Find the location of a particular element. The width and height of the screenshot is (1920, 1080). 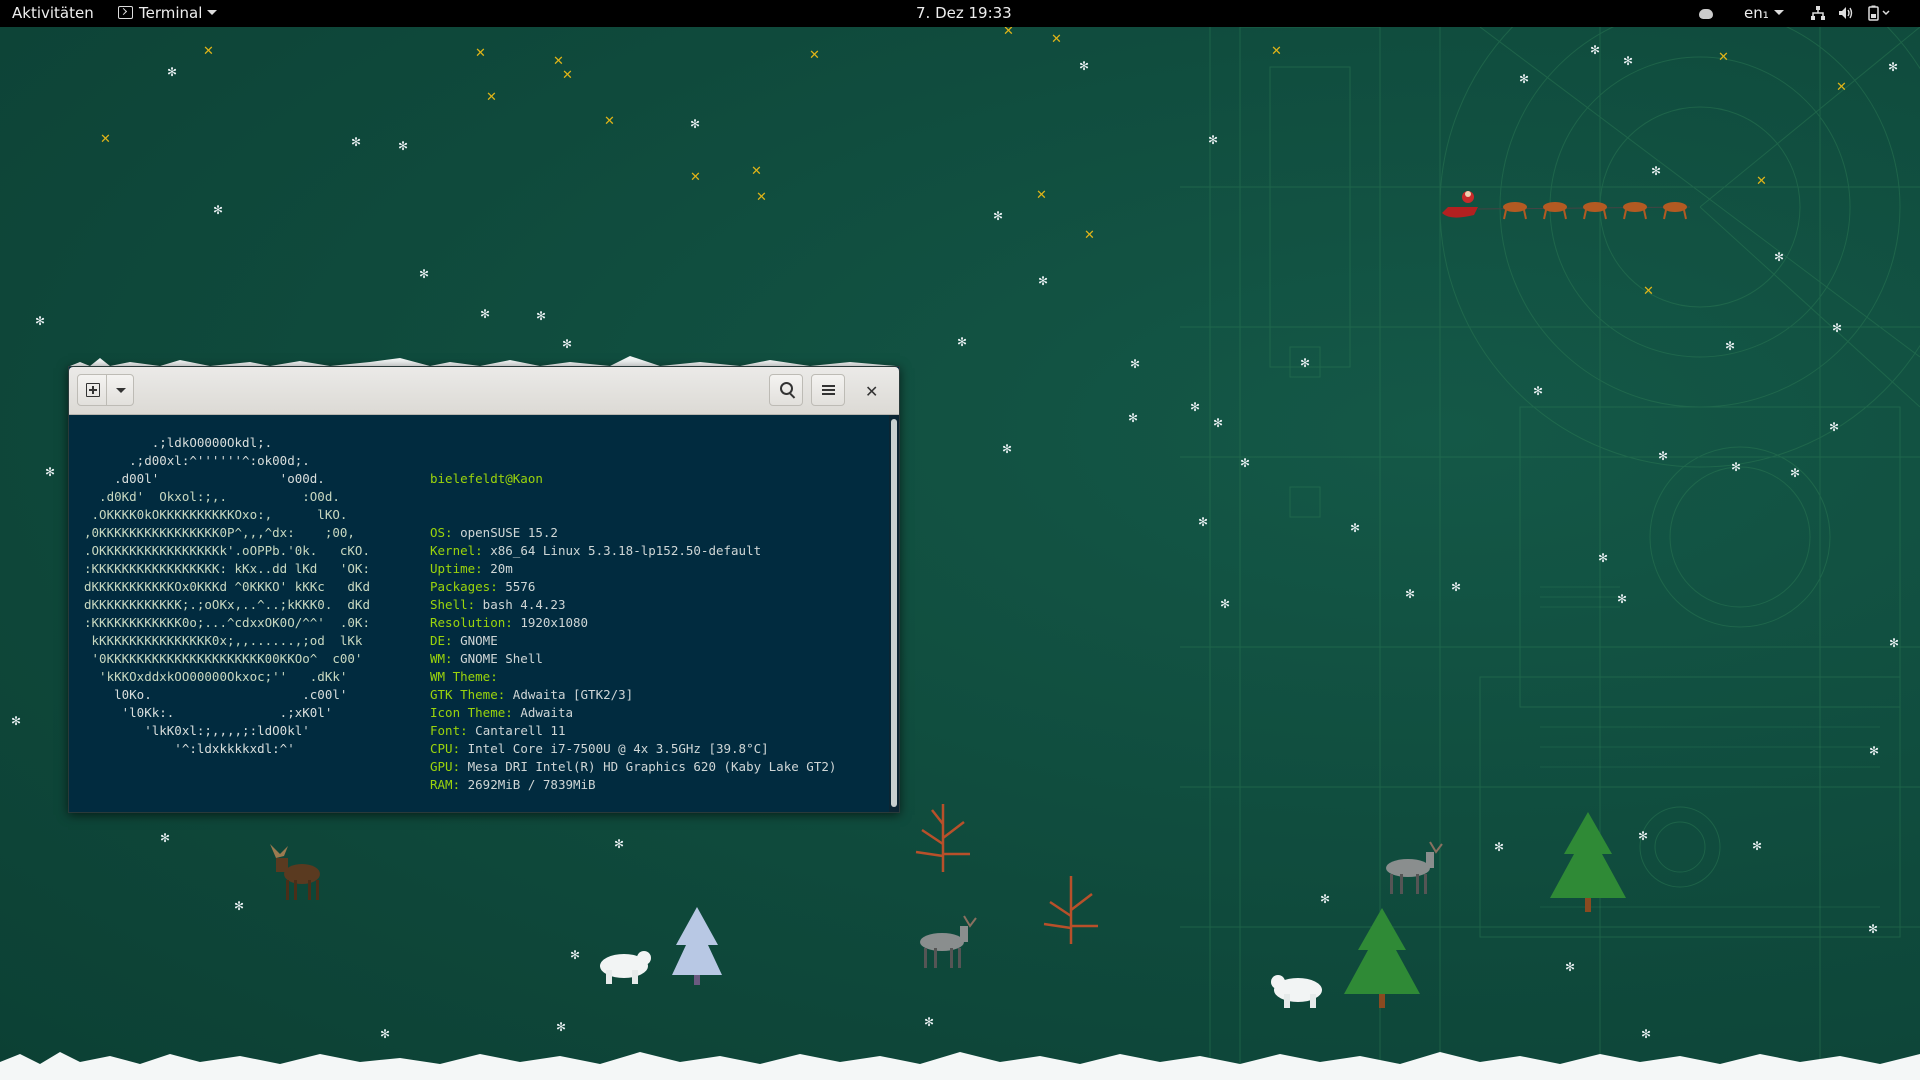

new-tab-button is located at coordinates (92, 390).